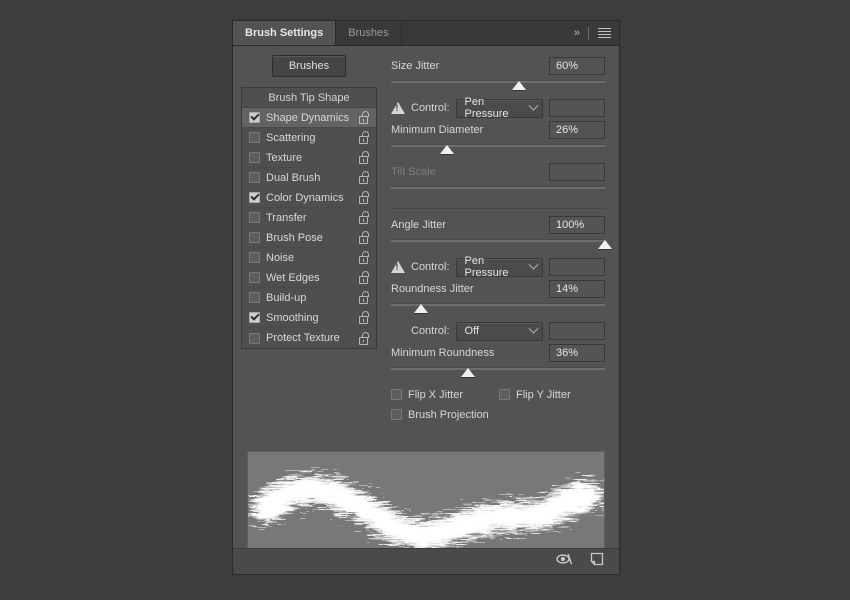 Image resolution: width=850 pixels, height=600 pixels. I want to click on option-label-color-dynamics: Color Dynamics, so click(305, 197).